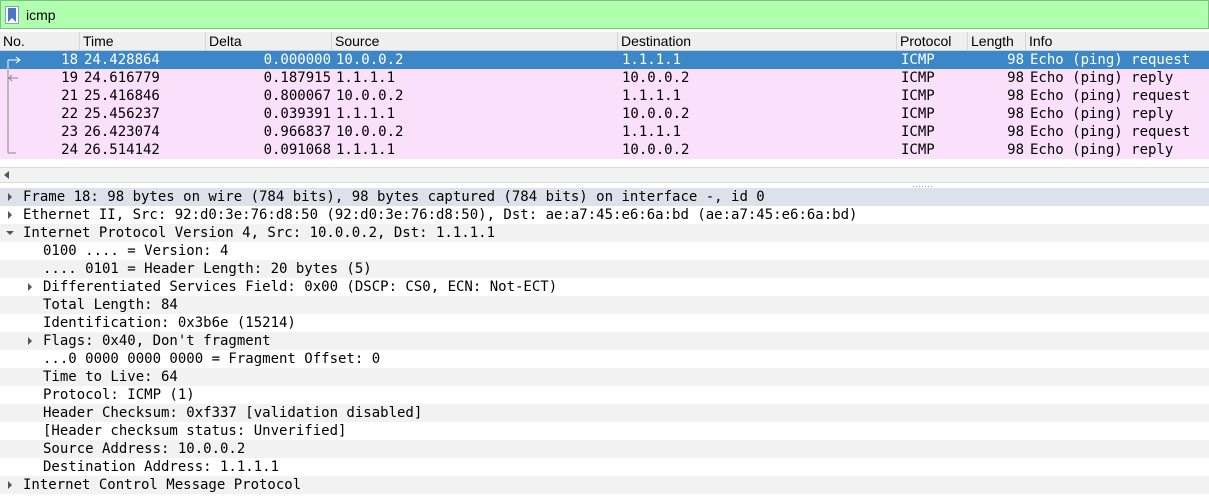 The image size is (1209, 499). Describe the element at coordinates (12, 15) in the screenshot. I see `bookmark-icon` at that location.